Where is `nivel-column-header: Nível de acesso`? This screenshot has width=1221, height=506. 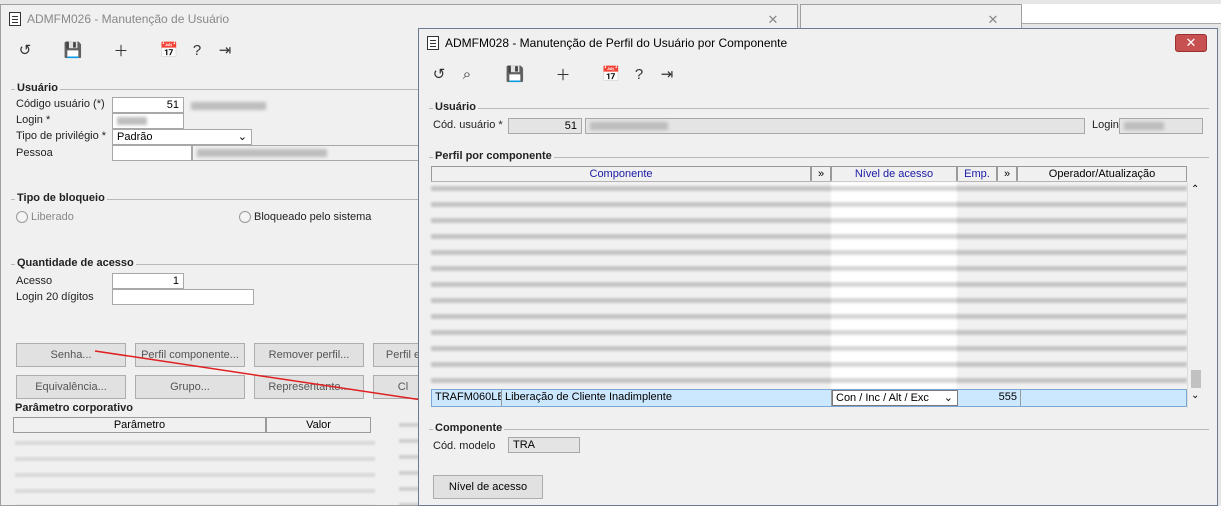
nivel-column-header: Nível de acesso is located at coordinates (894, 174).